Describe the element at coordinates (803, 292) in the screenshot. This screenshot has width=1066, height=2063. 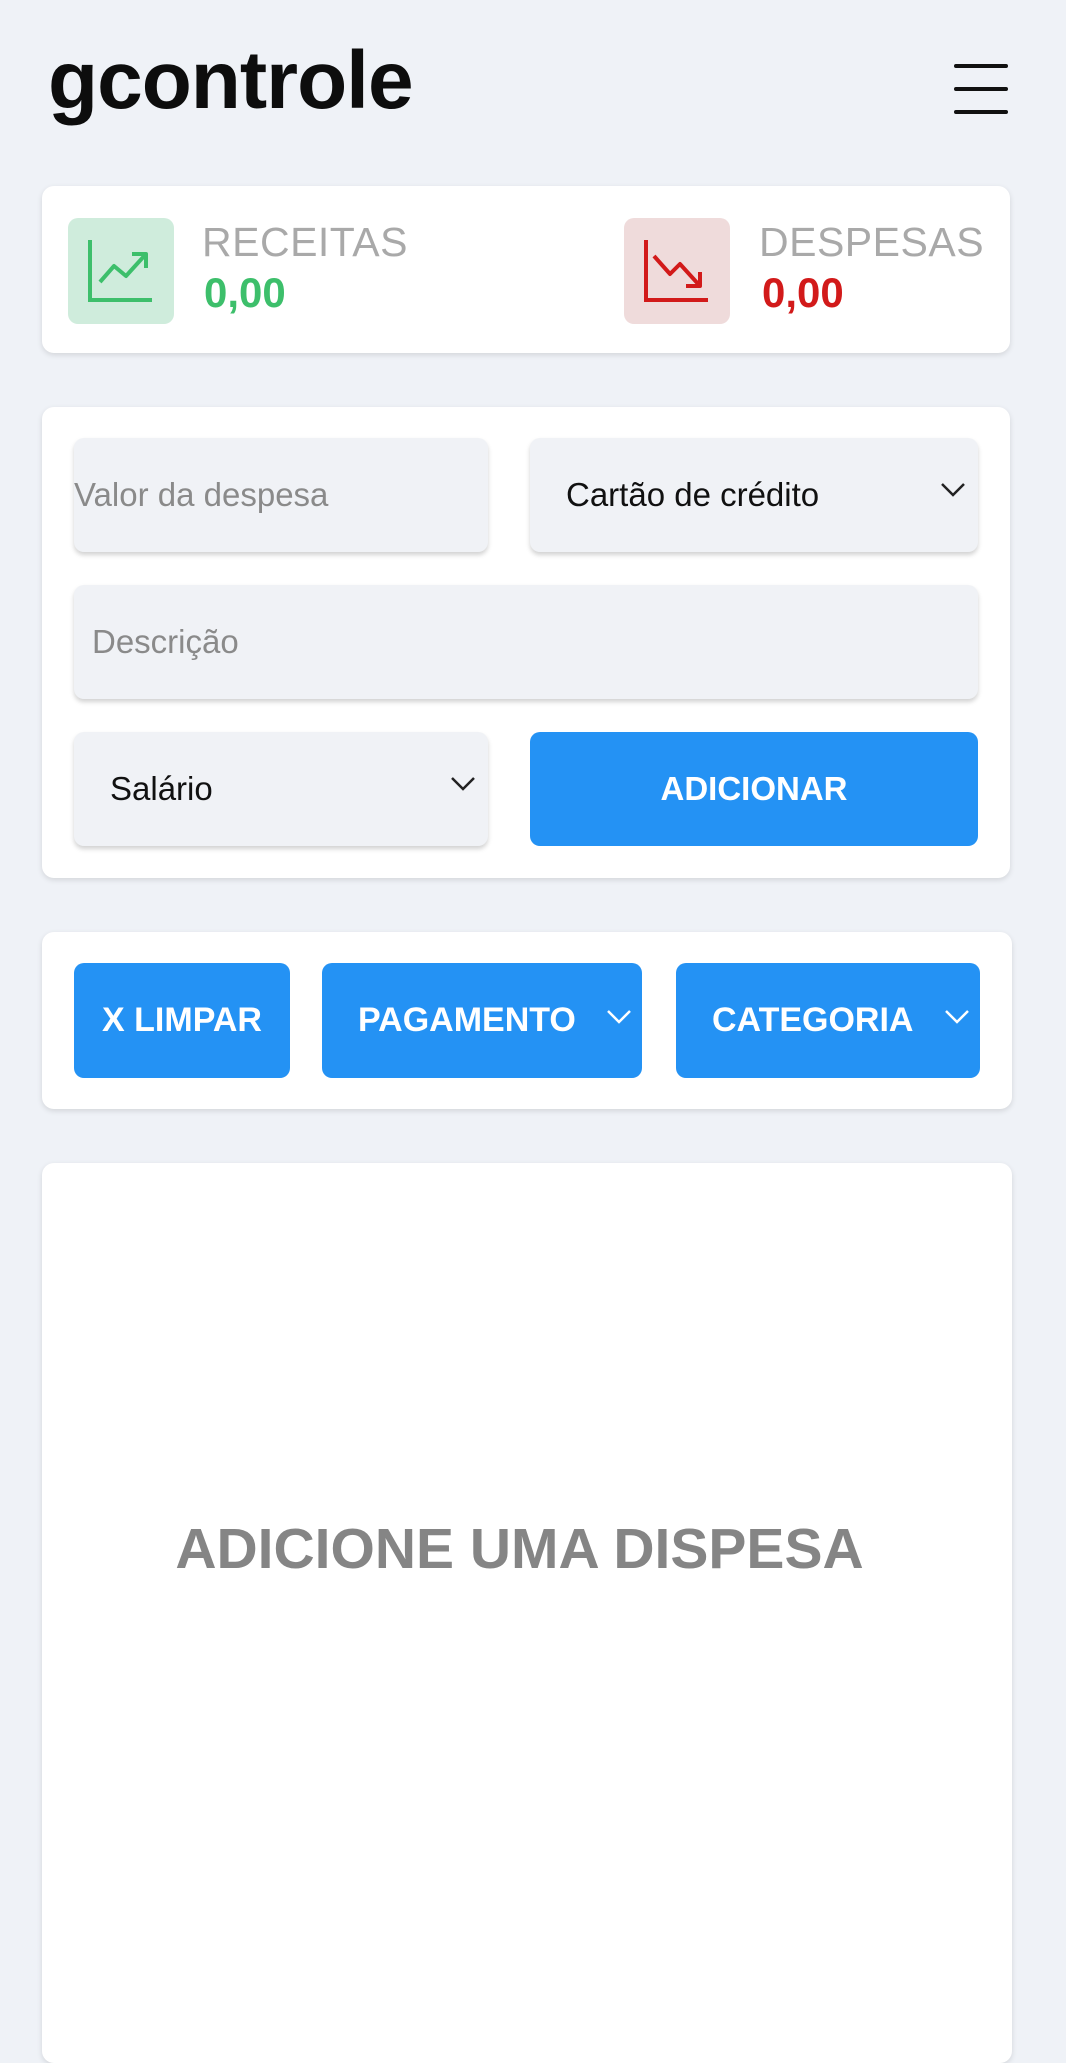
I see `expense-value: 0,00` at that location.